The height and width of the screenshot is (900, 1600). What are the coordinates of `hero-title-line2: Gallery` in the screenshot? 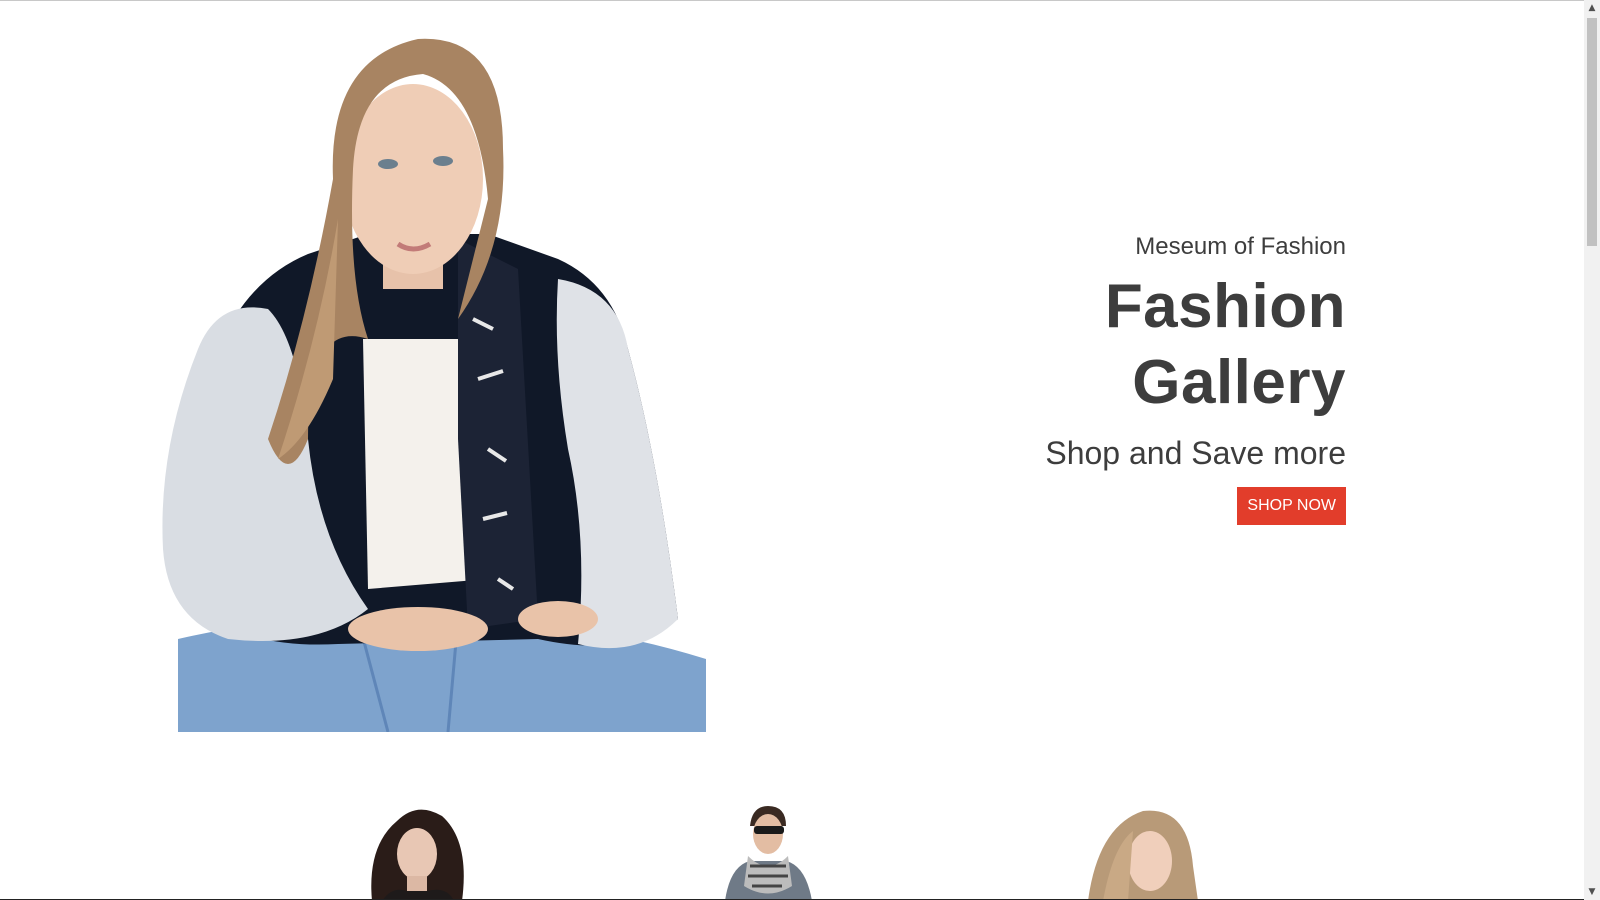 It's located at (1239, 382).